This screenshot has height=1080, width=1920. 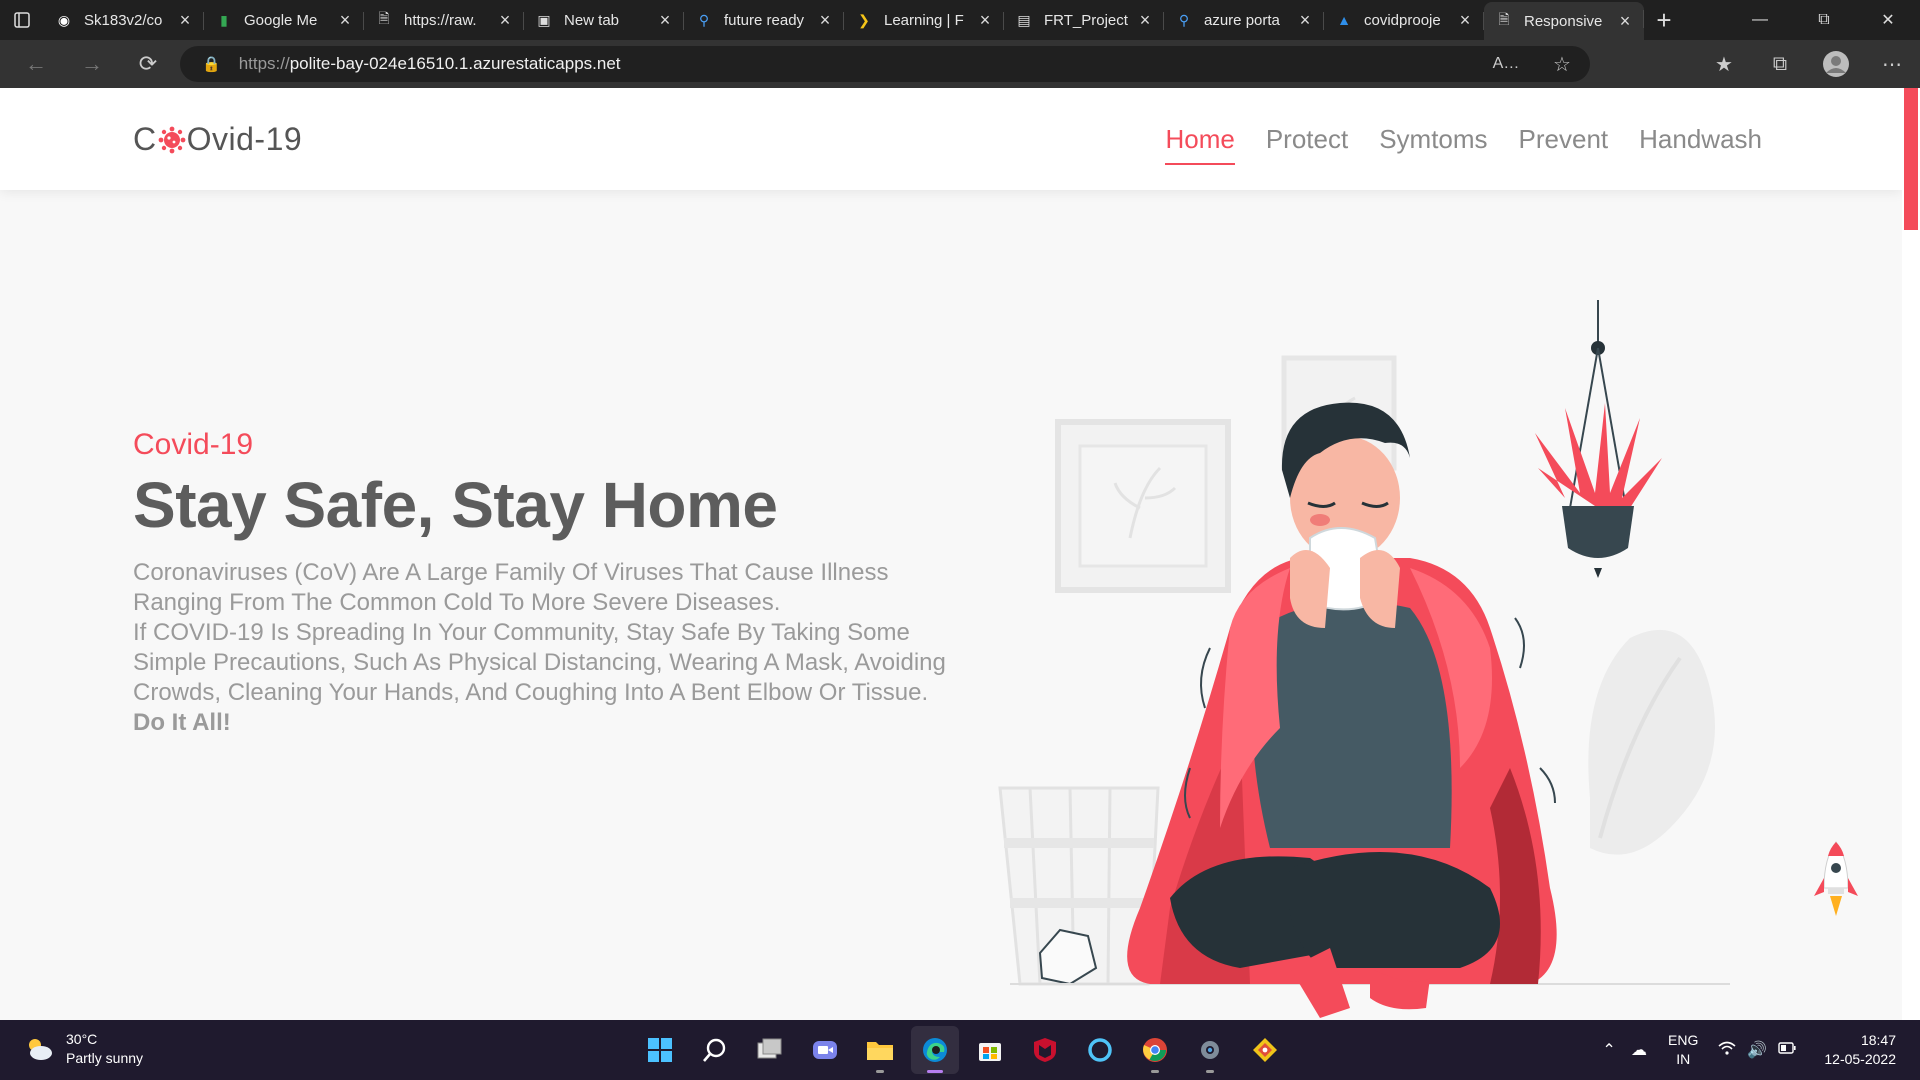 I want to click on minimize-icon: —, so click(x=1760, y=20).